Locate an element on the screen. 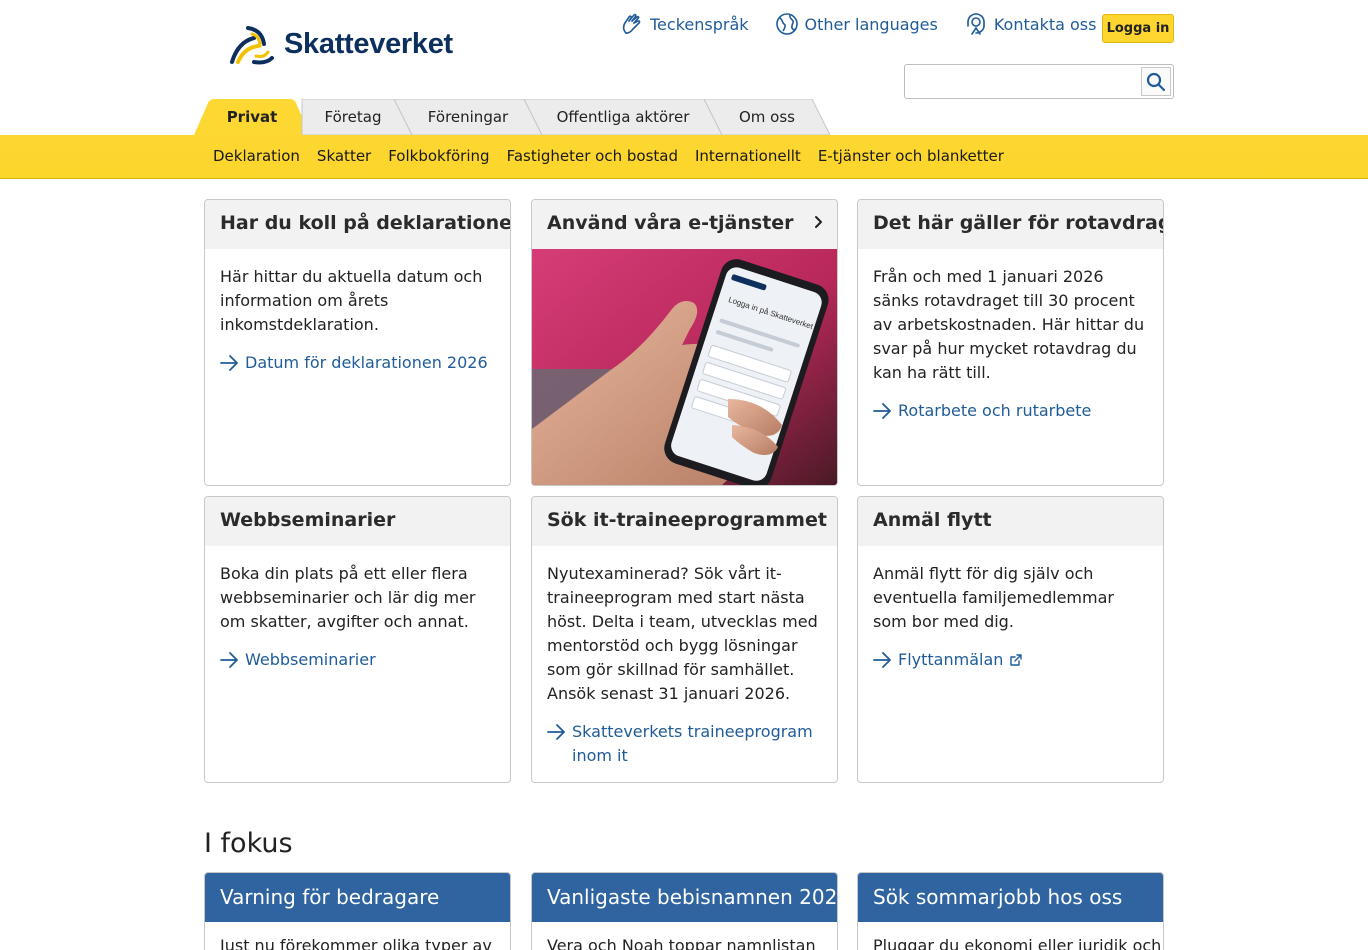 The width and height of the screenshot is (1368, 950). subnav-fastigheter: Fastigheter och bostad is located at coordinates (592, 156).